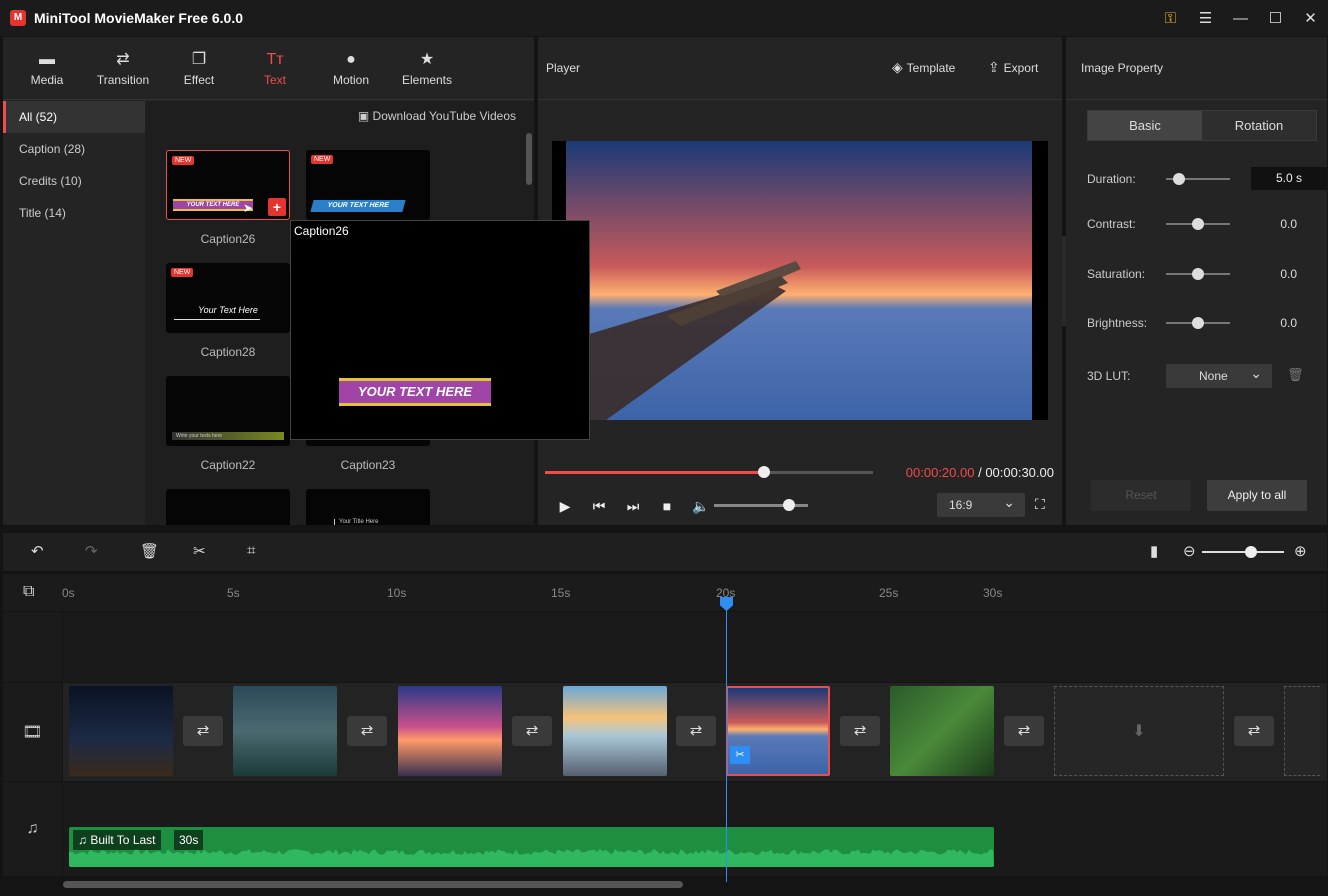  Describe the element at coordinates (761, 505) in the screenshot. I see `volume-slider` at that location.